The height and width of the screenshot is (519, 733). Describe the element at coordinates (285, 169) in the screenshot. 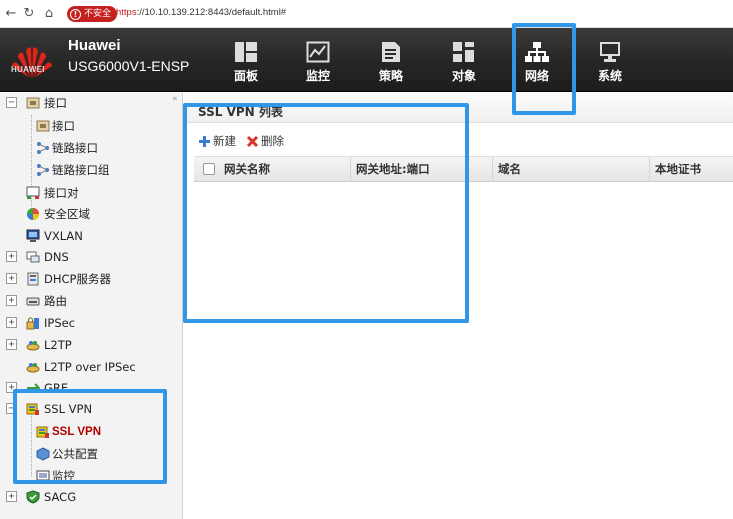

I see `column-header-gateway-name: 网关名称` at that location.